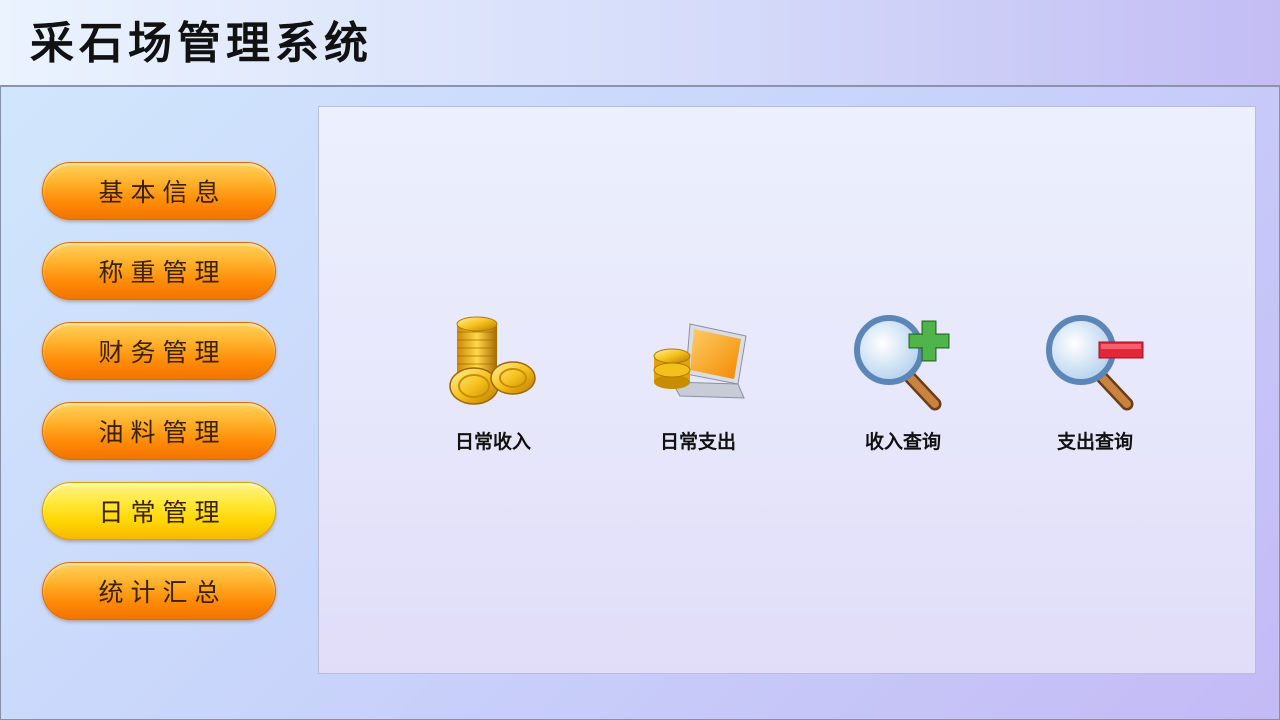 Image resolution: width=1280 pixels, height=720 pixels. Describe the element at coordinates (162, 432) in the screenshot. I see `sidebar-item-label: 油料管理` at that location.